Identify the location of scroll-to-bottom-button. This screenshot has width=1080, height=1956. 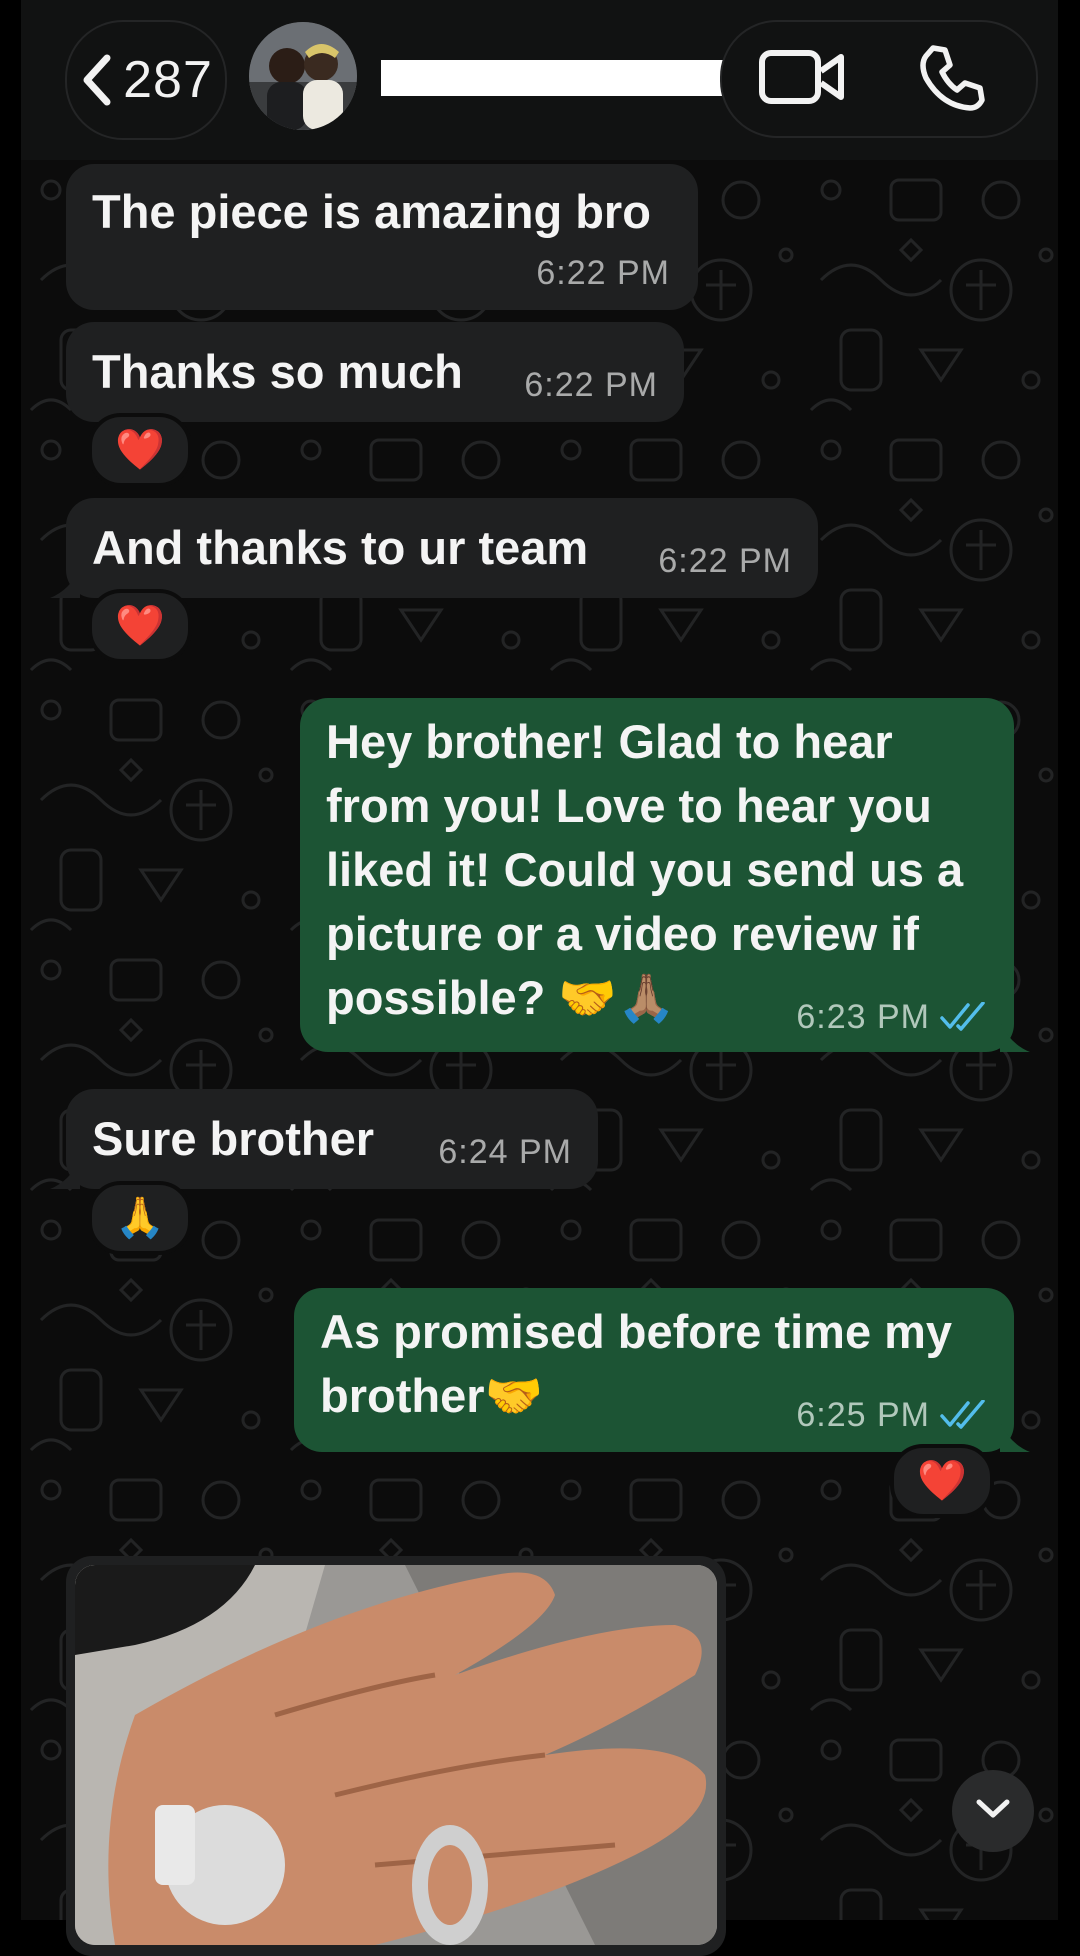
(993, 1811).